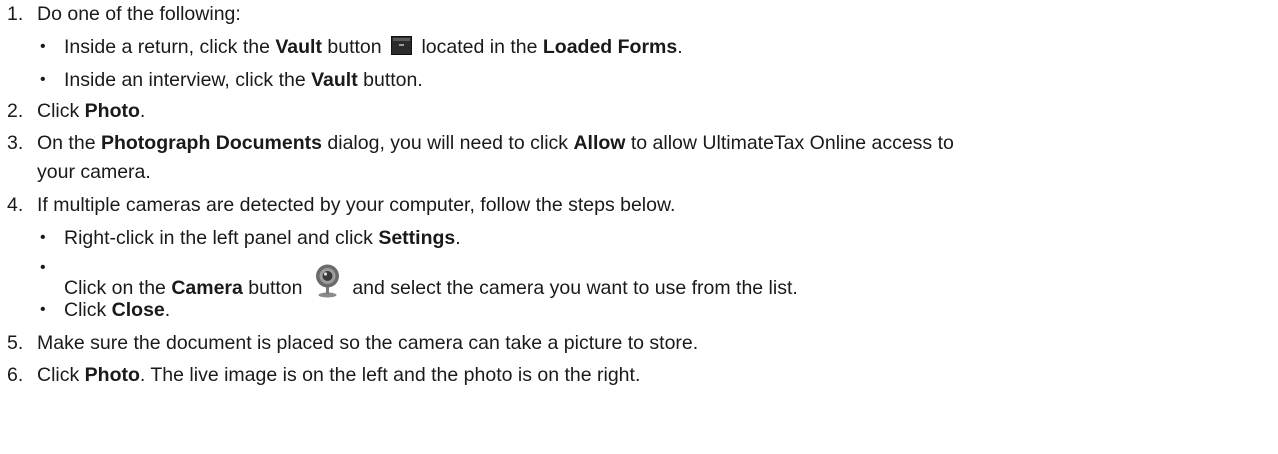 Image resolution: width=1278 pixels, height=454 pixels. What do you see at coordinates (94, 172) in the screenshot?
I see `step-text-continuation: your camera.` at bounding box center [94, 172].